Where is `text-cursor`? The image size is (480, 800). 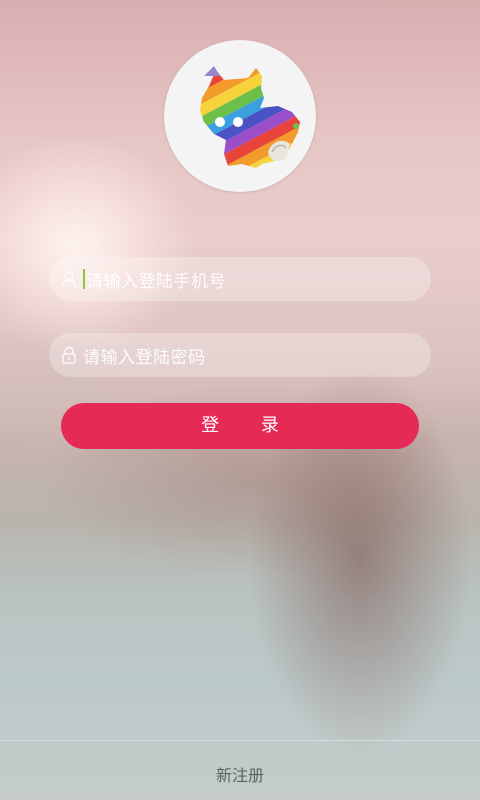 text-cursor is located at coordinates (84, 279).